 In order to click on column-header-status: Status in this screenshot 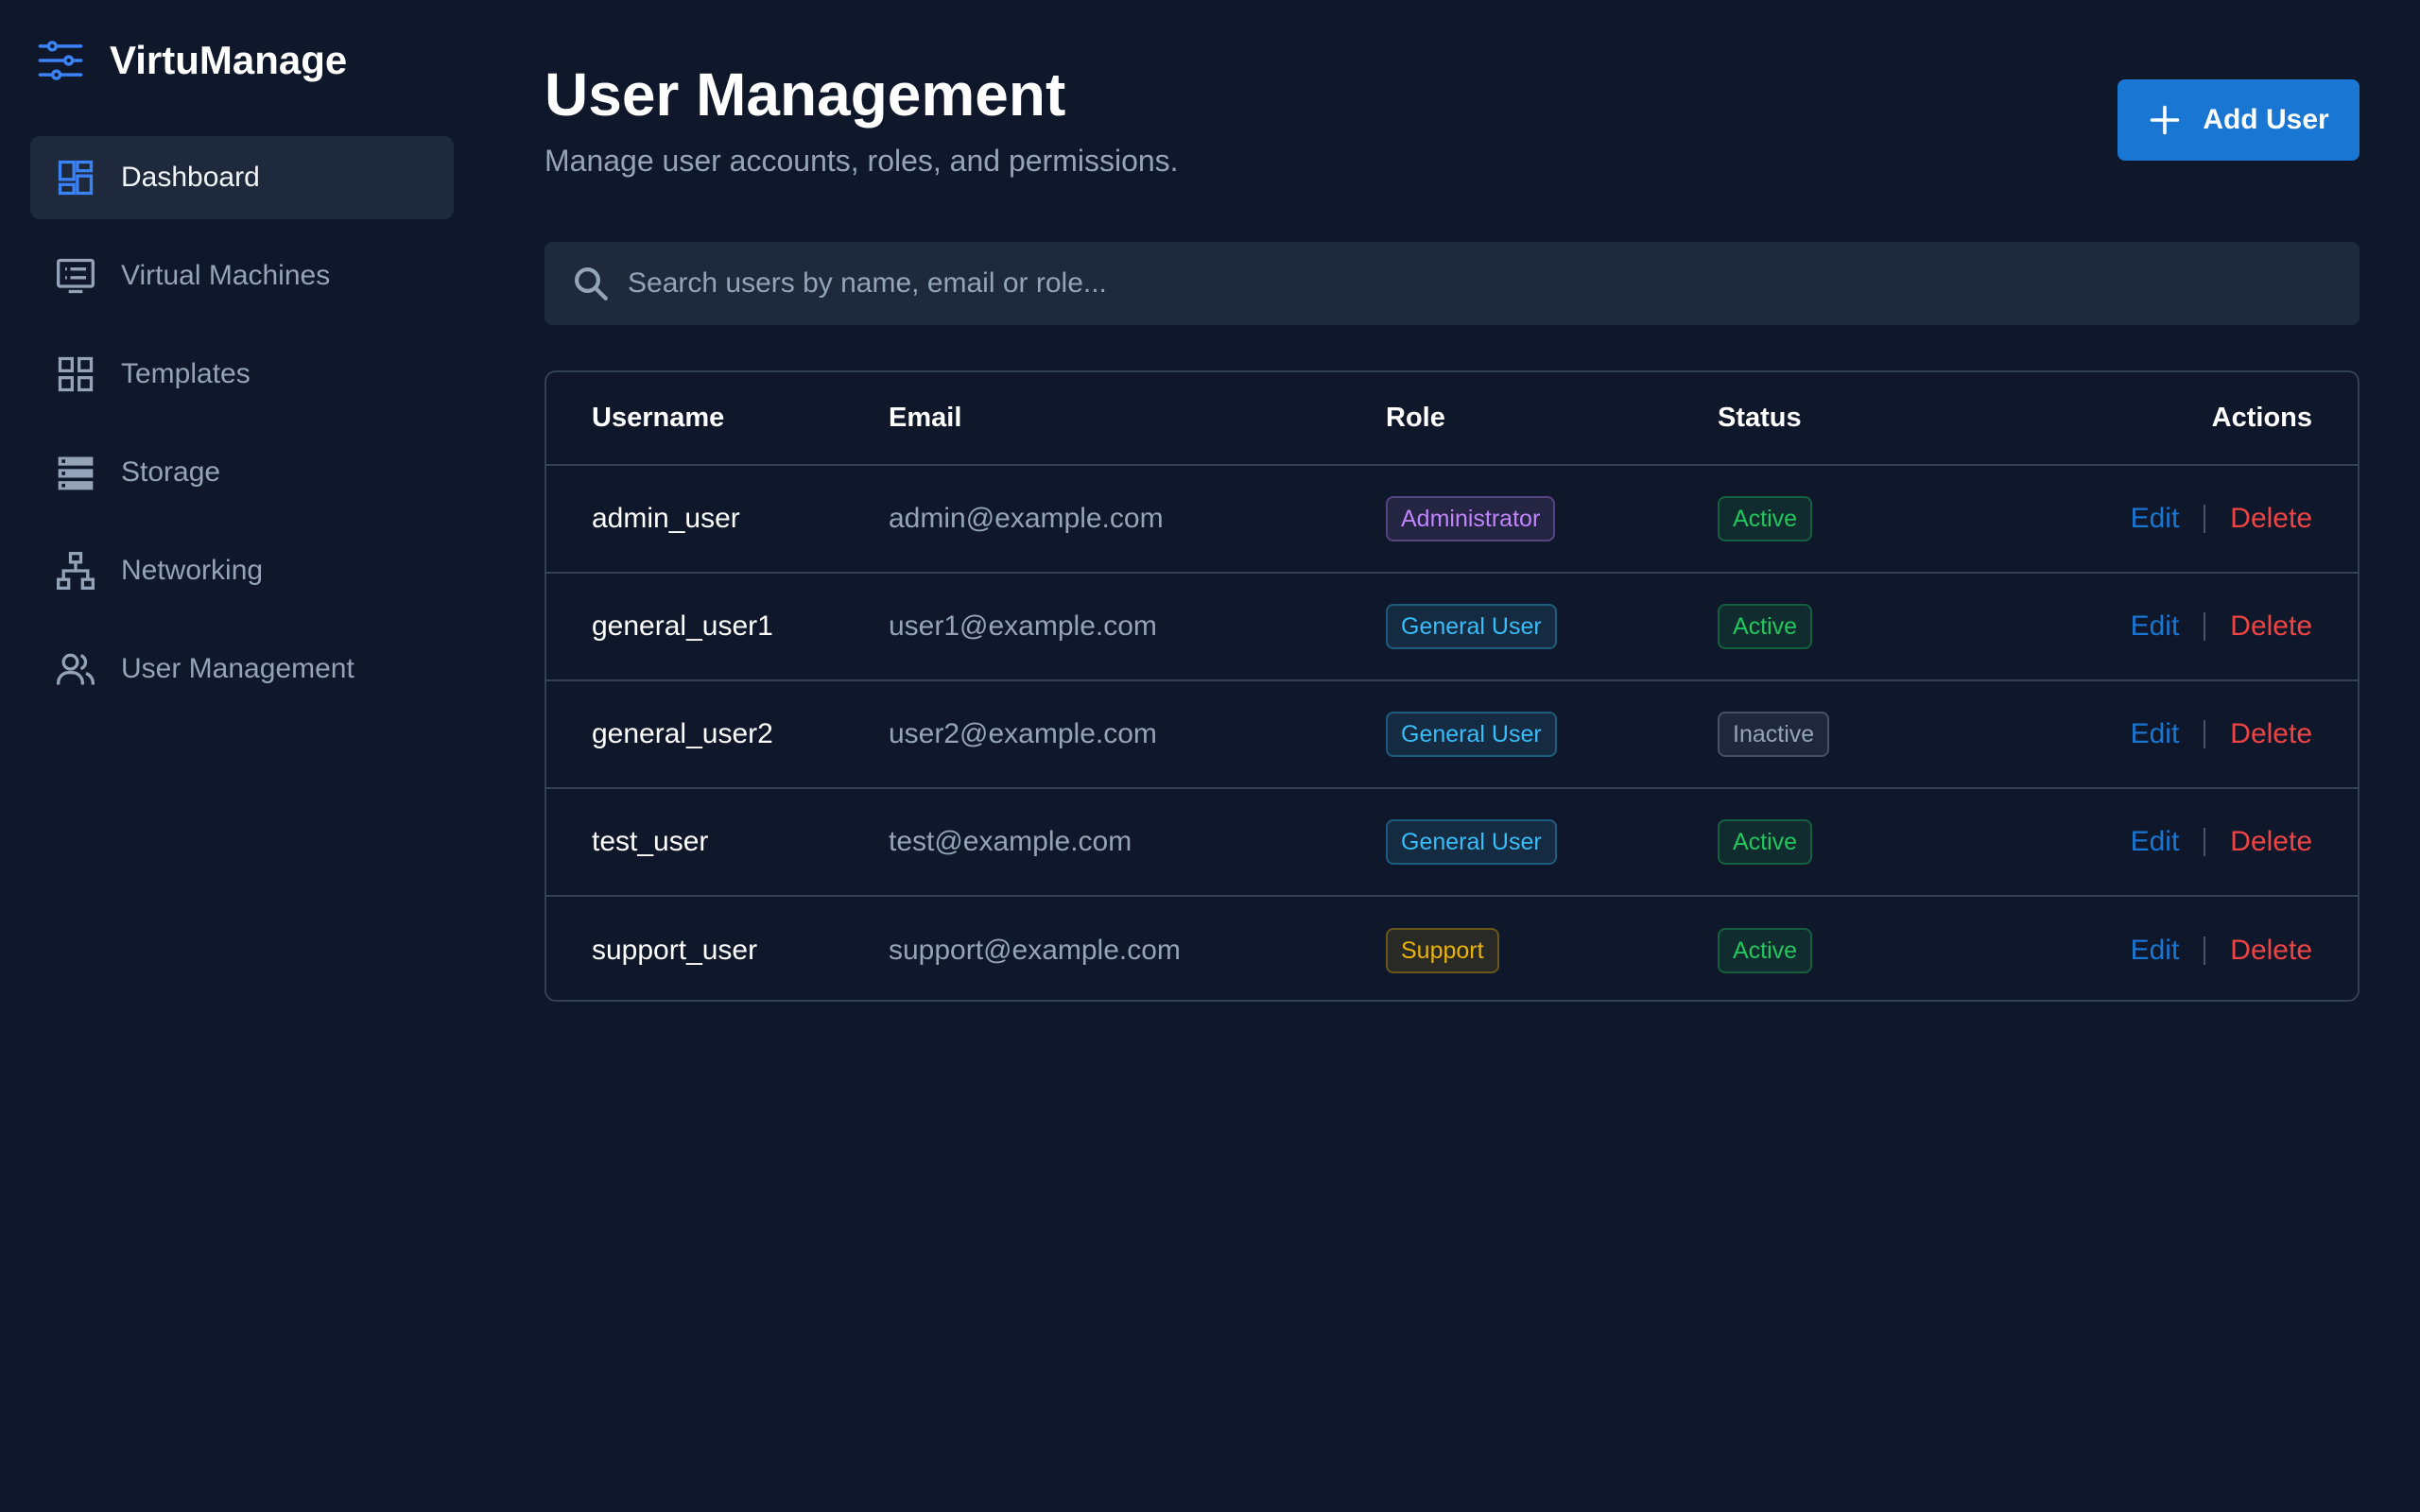, I will do `click(1859, 419)`.